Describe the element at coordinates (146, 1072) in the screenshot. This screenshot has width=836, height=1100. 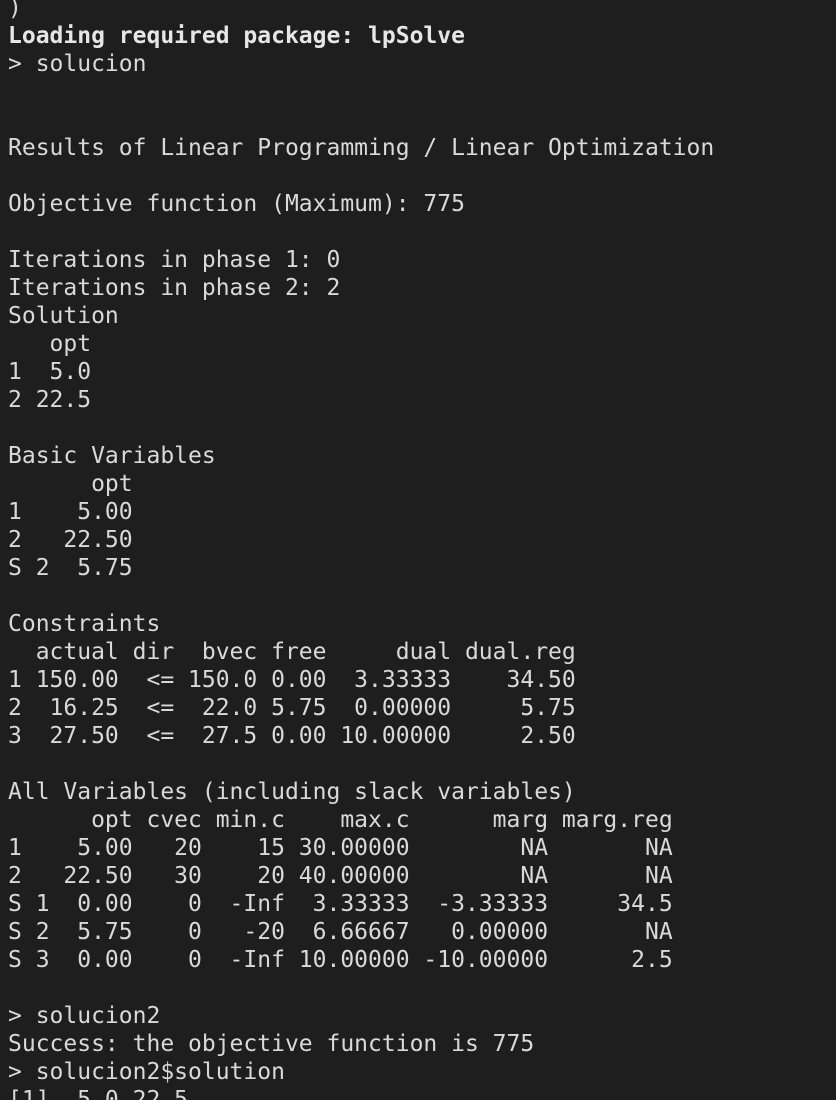
I see `console-command-line: > solucion2$solution` at that location.